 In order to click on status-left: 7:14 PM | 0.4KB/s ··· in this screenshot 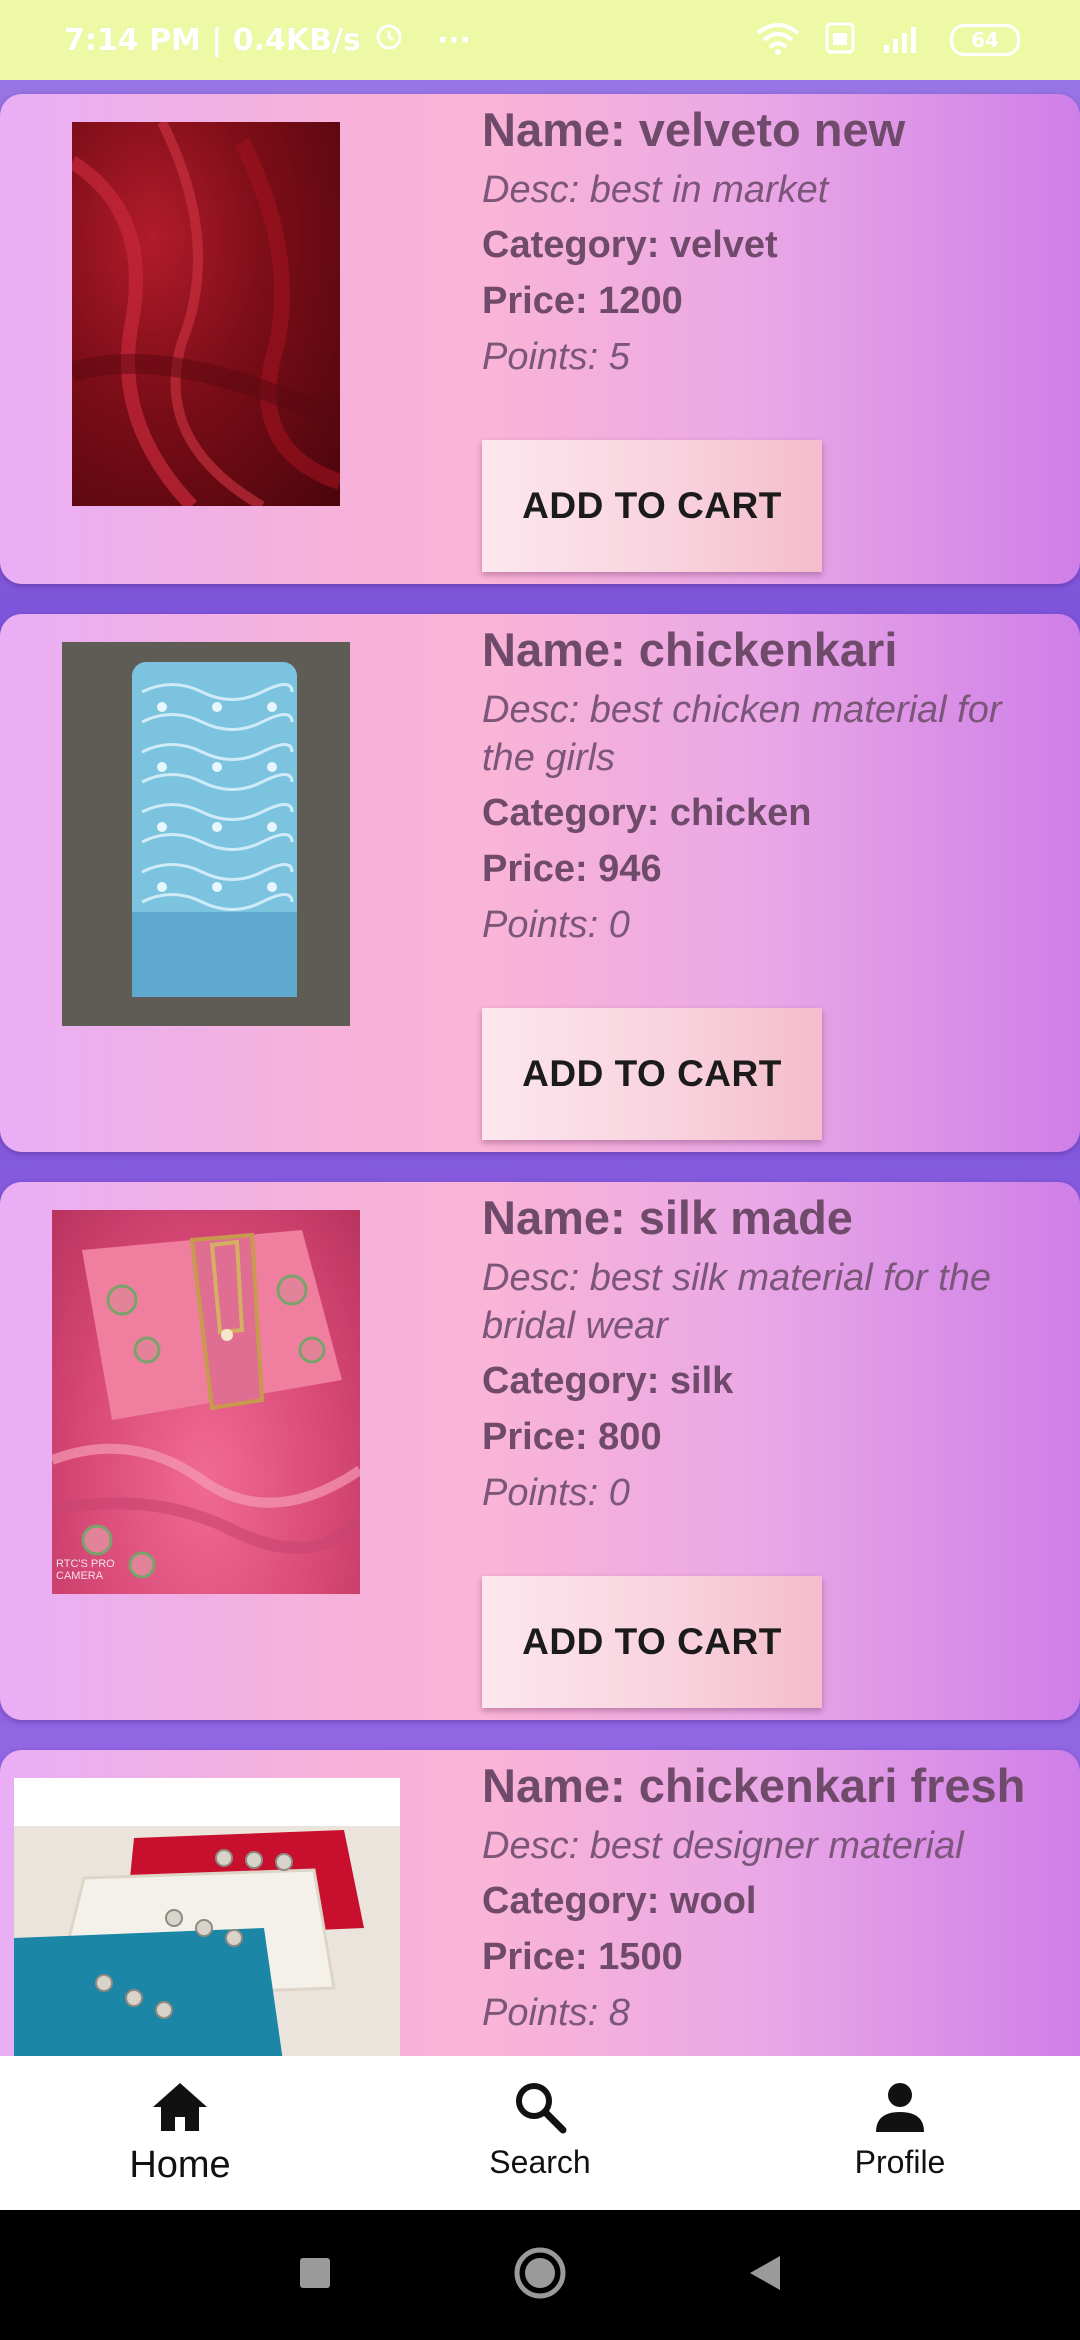, I will do `click(267, 40)`.